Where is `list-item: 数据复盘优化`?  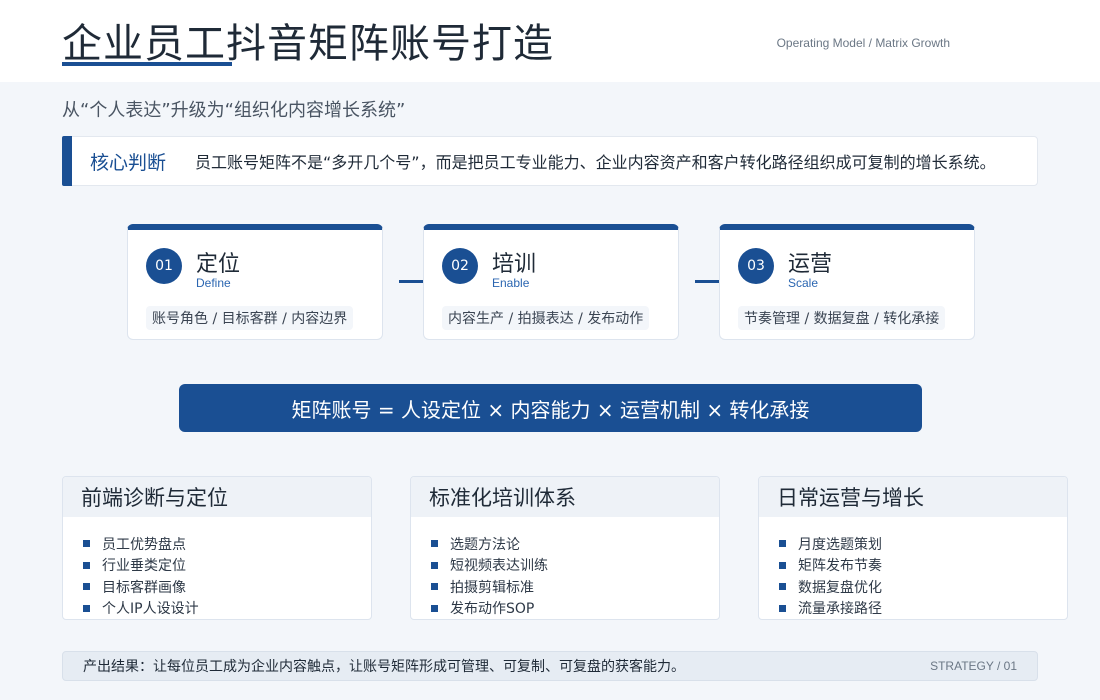
list-item: 数据复盘优化 is located at coordinates (923, 587).